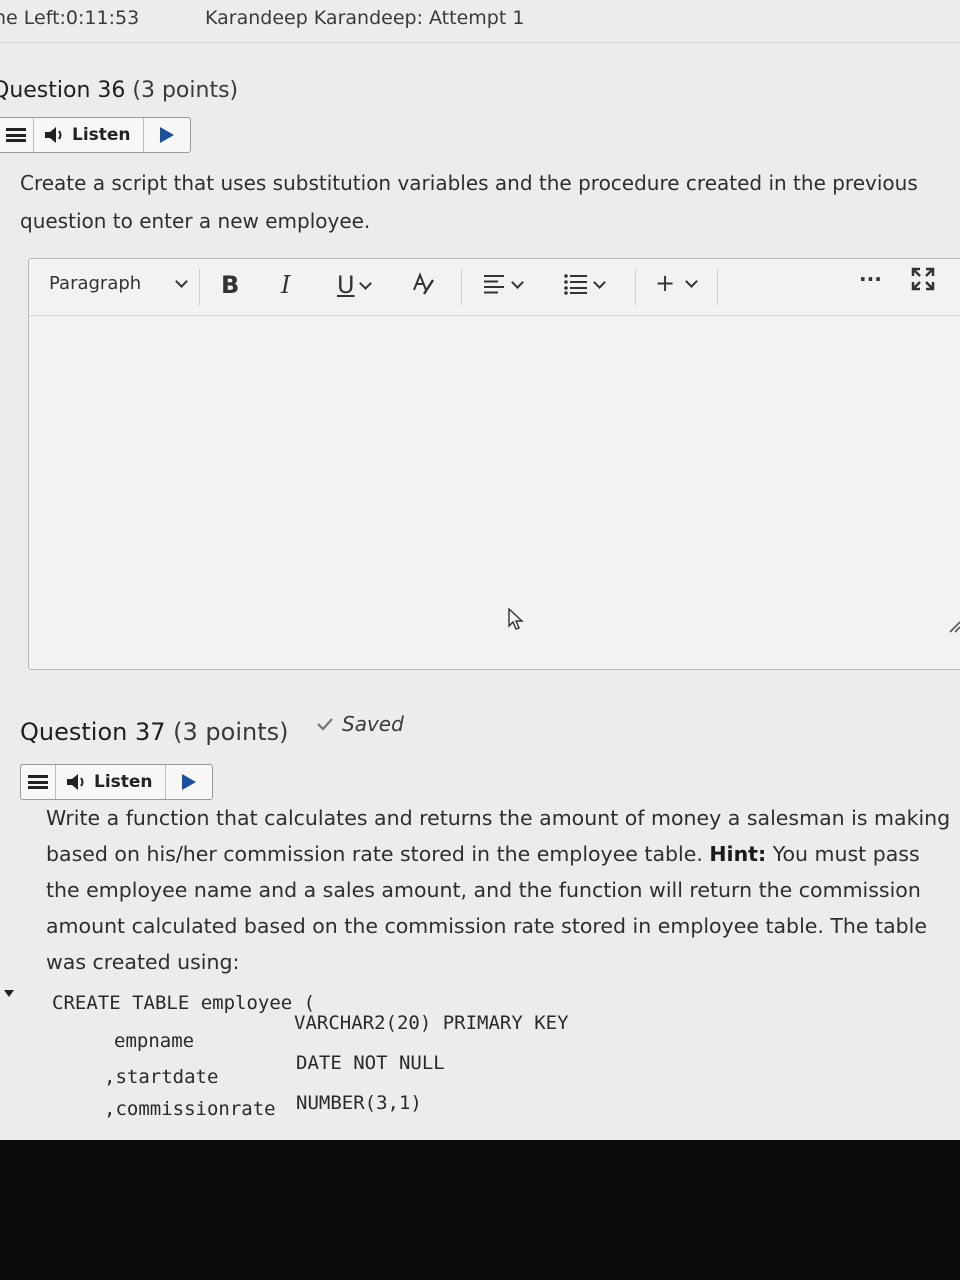 Image resolution: width=960 pixels, height=1280 pixels. What do you see at coordinates (190, 1109) in the screenshot?
I see `code-column-name: ,commissionrate` at bounding box center [190, 1109].